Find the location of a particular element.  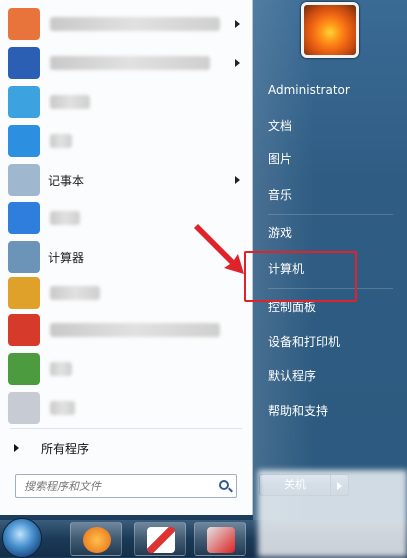

search-icon is located at coordinates (224, 485).